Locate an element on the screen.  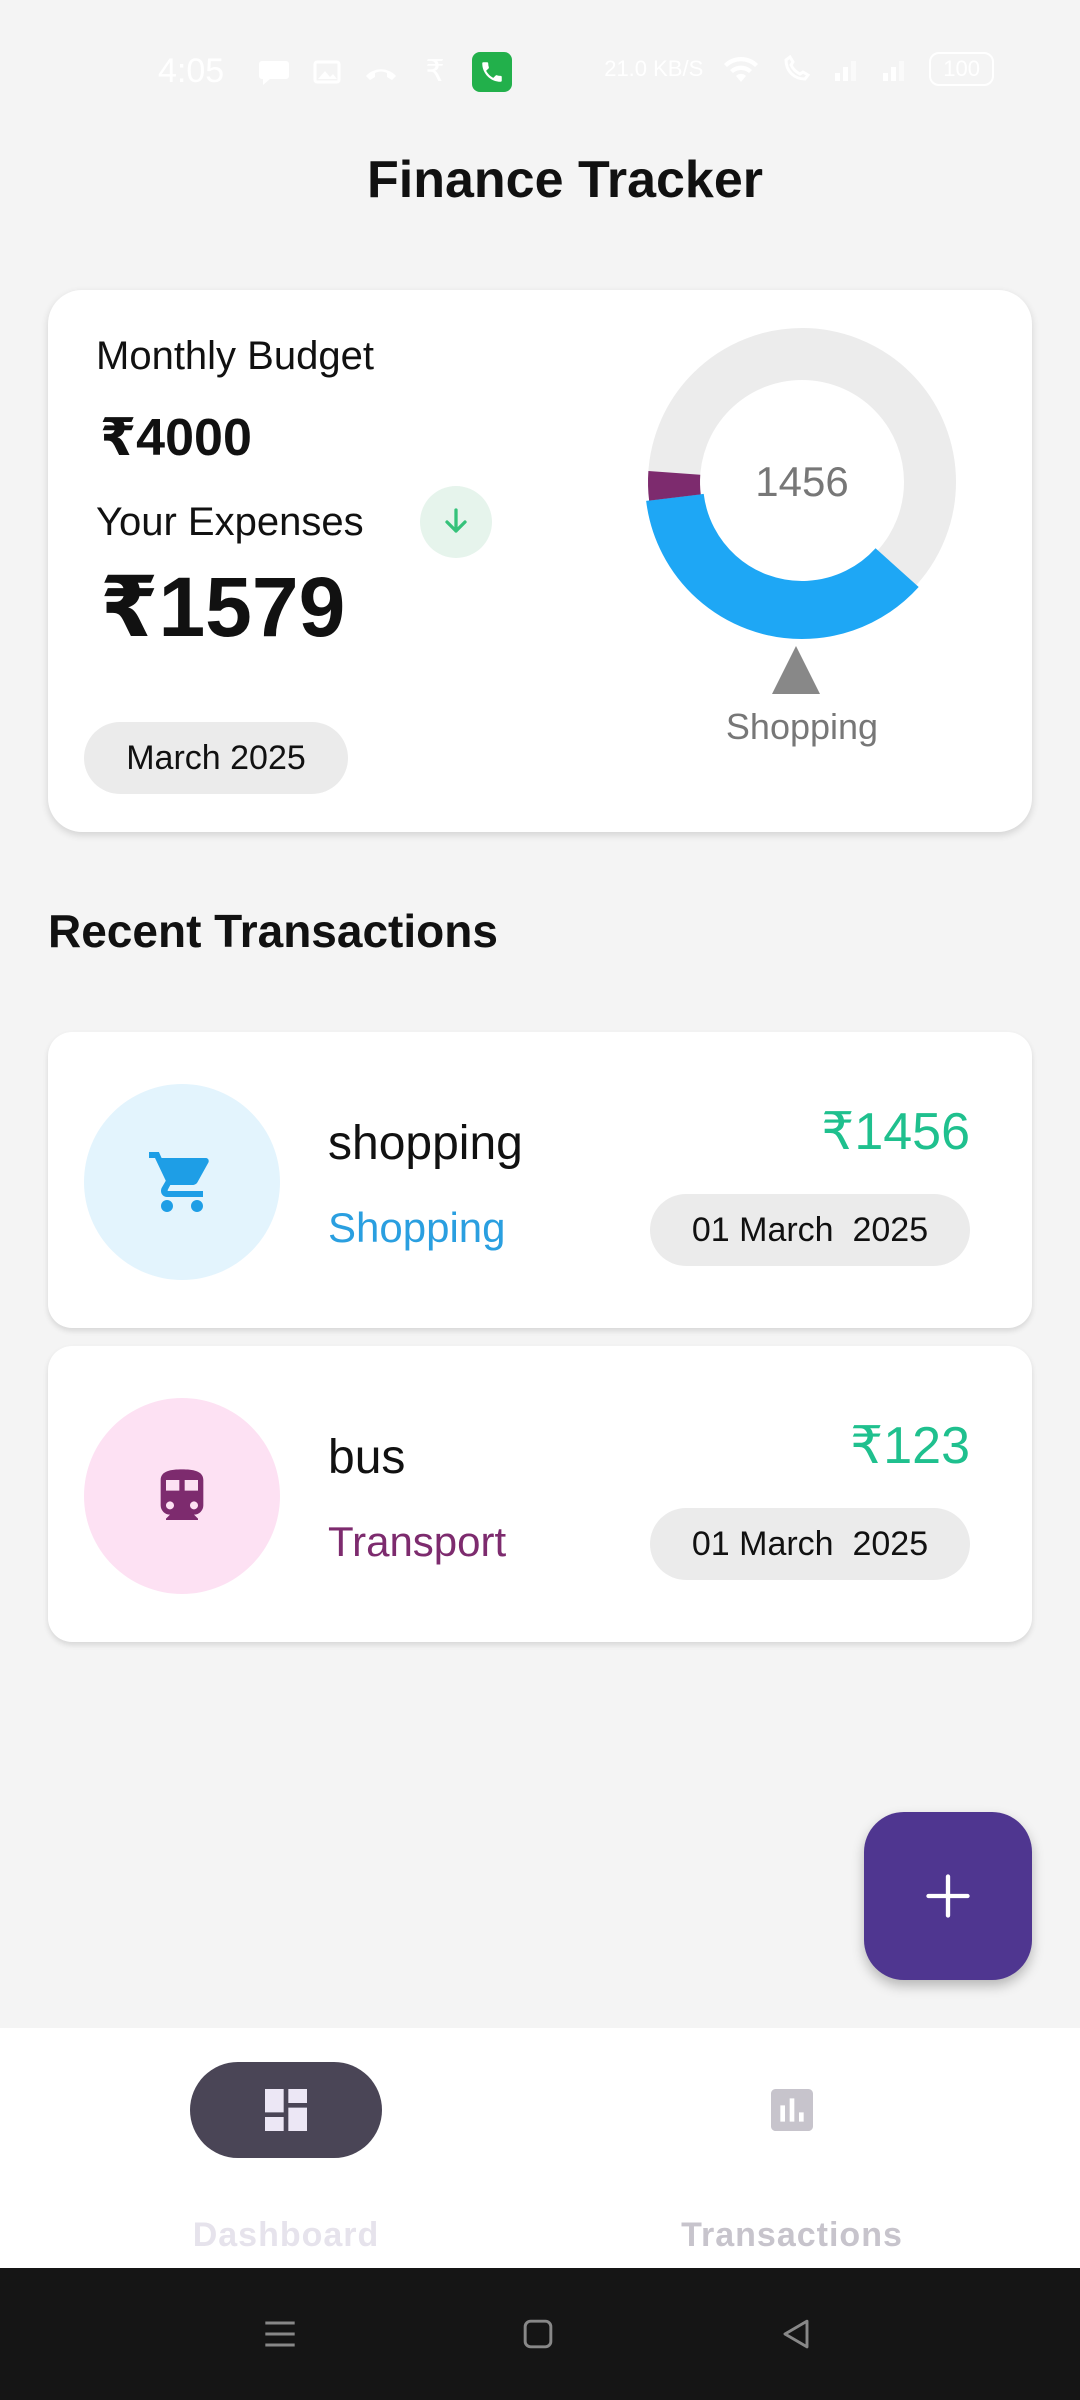
system-navigation-bar is located at coordinates (540, 2334).